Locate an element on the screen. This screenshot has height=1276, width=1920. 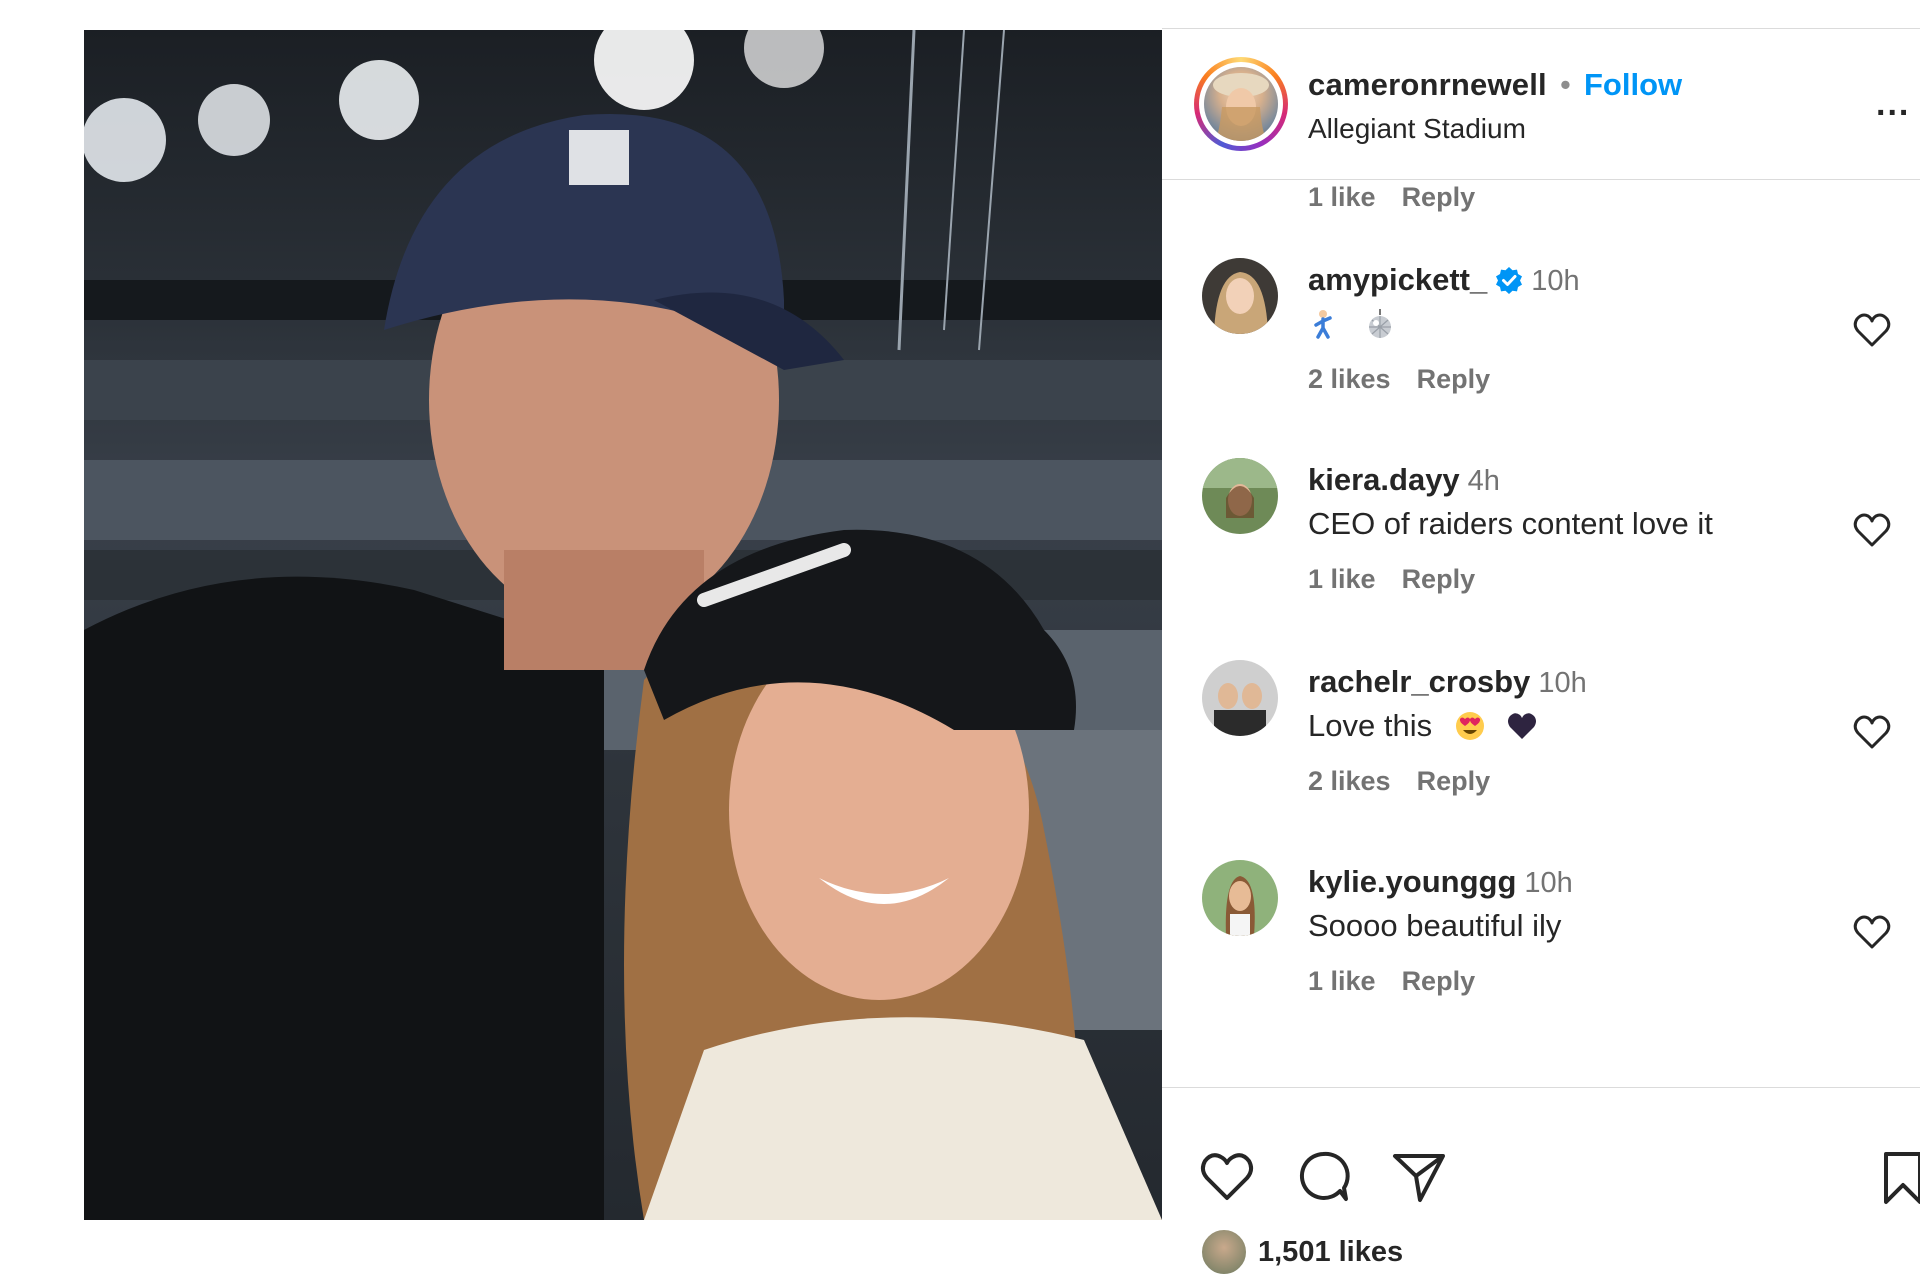
commenter-username: amypickett_ 10h is located at coordinates (1444, 280).